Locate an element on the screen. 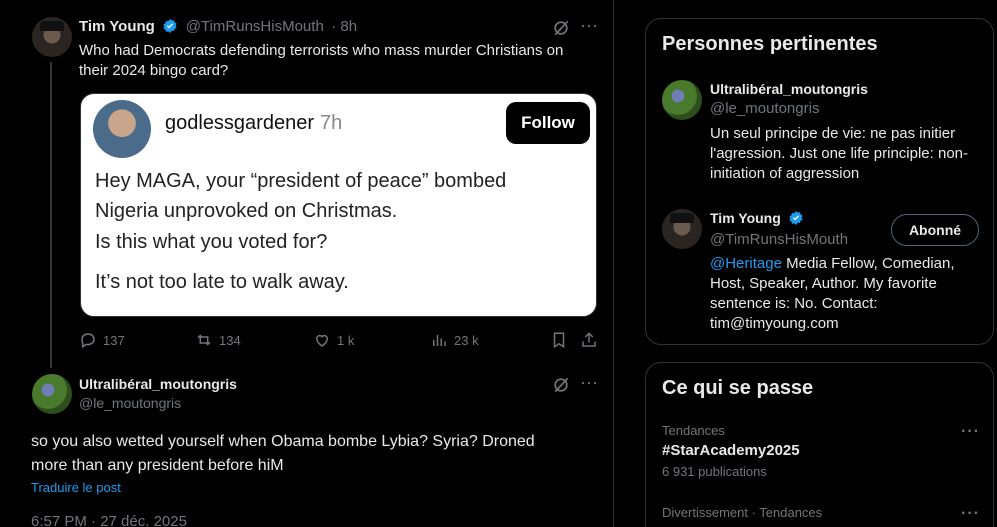 The height and width of the screenshot is (527, 997). person-bio-line: Host, Speaker, Author. My favorite is located at coordinates (823, 283).